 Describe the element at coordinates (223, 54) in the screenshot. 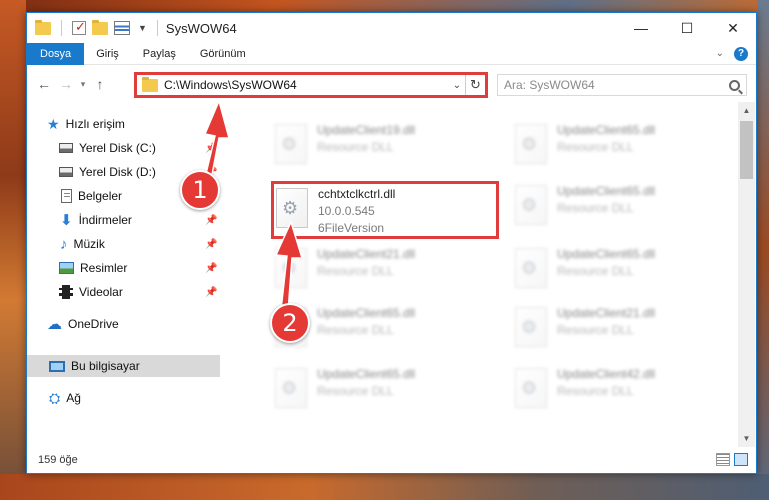

I see `tab-gorunum: Görünüm` at that location.